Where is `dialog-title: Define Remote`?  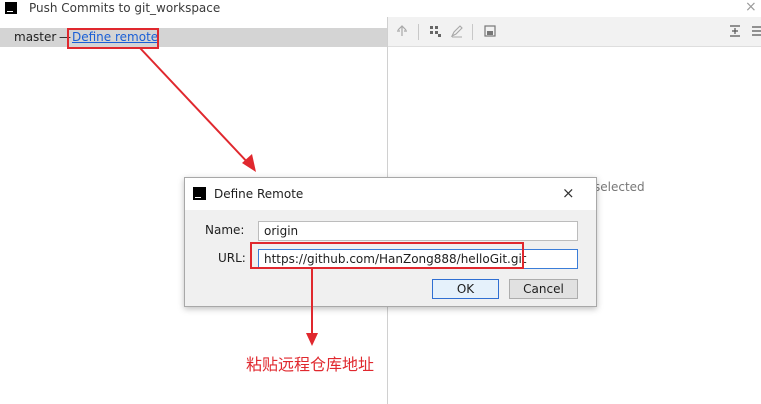 dialog-title: Define Remote is located at coordinates (259, 194).